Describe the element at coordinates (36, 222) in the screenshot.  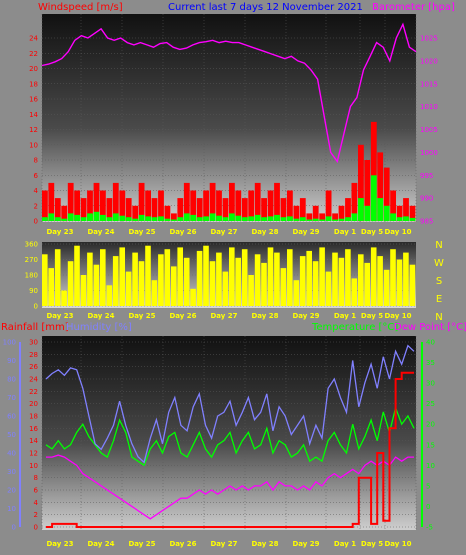
I see `wind-y-tick-label: 0` at that location.